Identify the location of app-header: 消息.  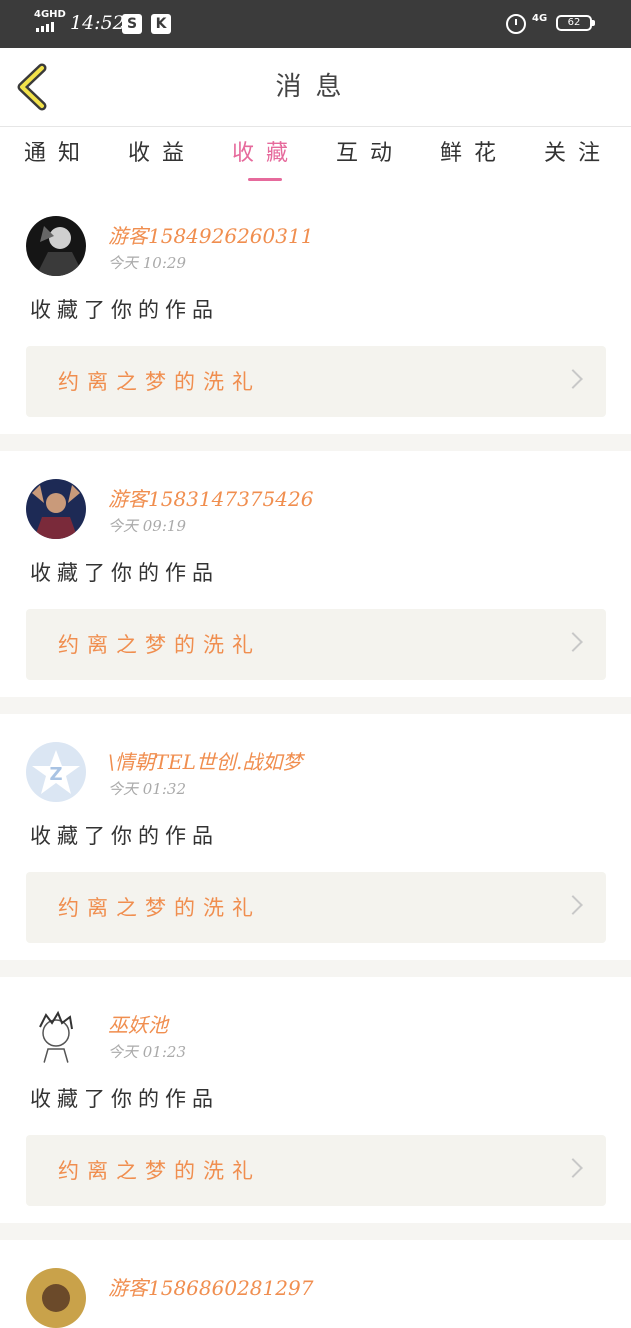
(315, 87).